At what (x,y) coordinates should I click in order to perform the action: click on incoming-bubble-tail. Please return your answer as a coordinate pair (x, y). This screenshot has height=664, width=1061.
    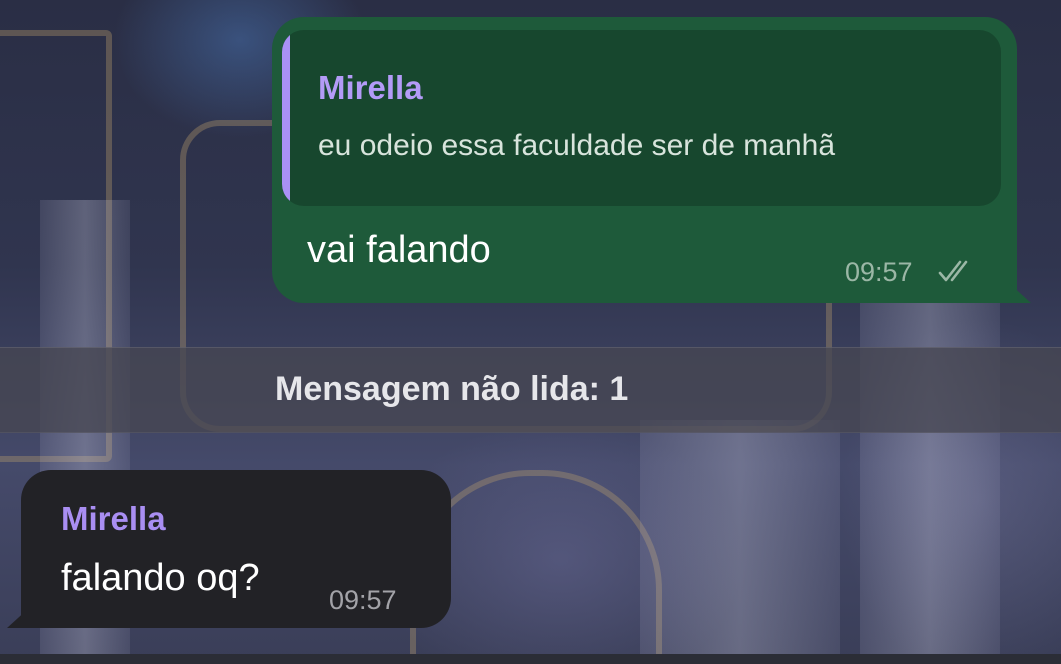
    Looking at the image, I should click on (18, 618).